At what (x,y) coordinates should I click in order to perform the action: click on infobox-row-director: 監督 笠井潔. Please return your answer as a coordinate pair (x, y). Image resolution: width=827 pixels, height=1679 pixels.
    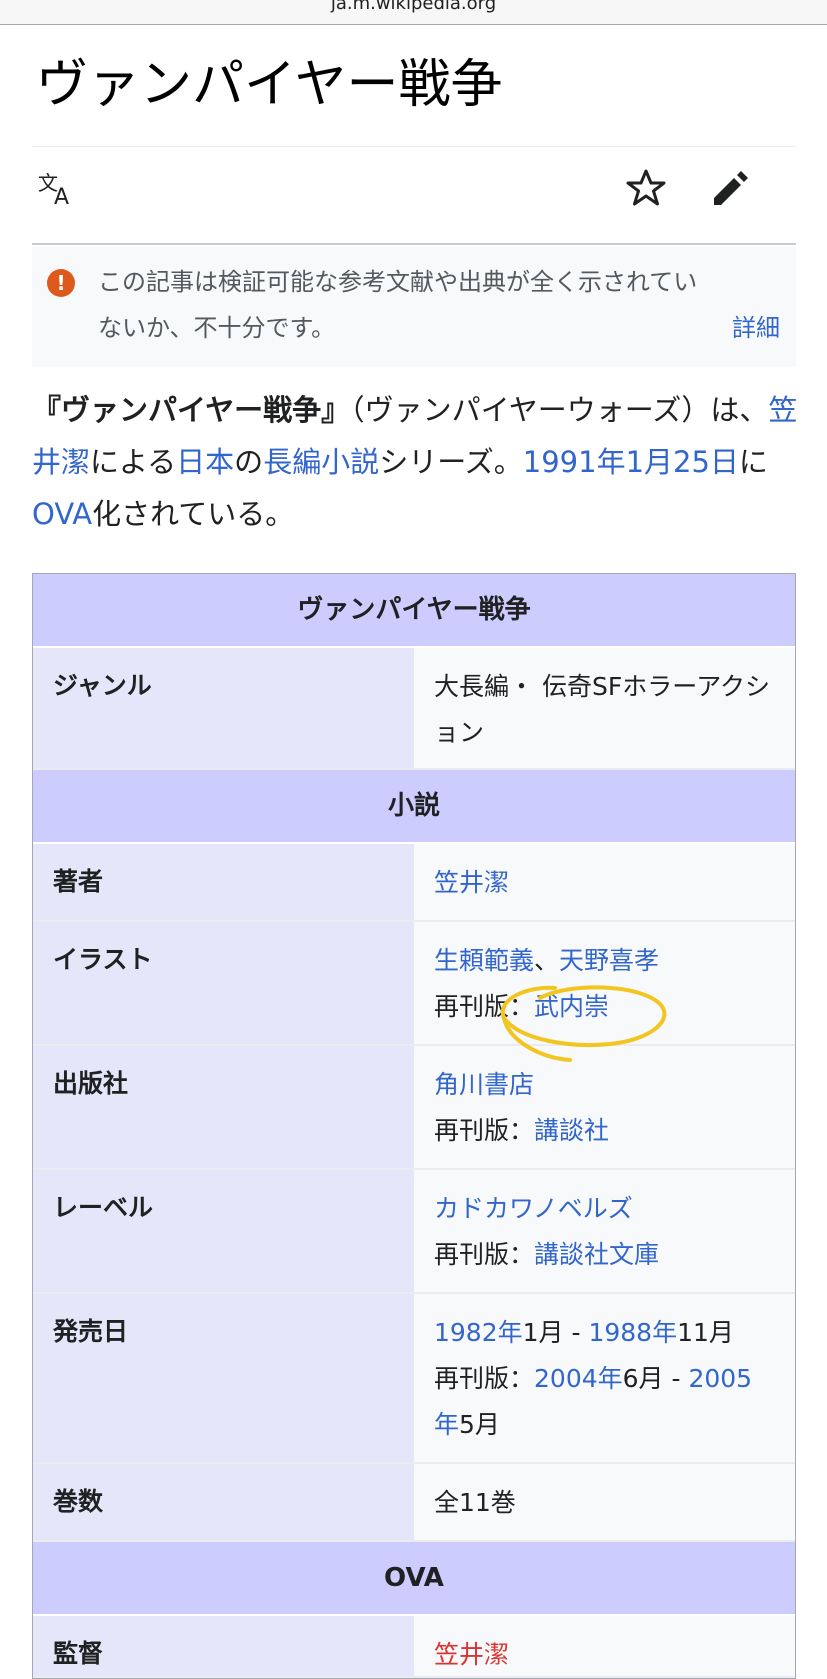
    Looking at the image, I should click on (414, 1647).